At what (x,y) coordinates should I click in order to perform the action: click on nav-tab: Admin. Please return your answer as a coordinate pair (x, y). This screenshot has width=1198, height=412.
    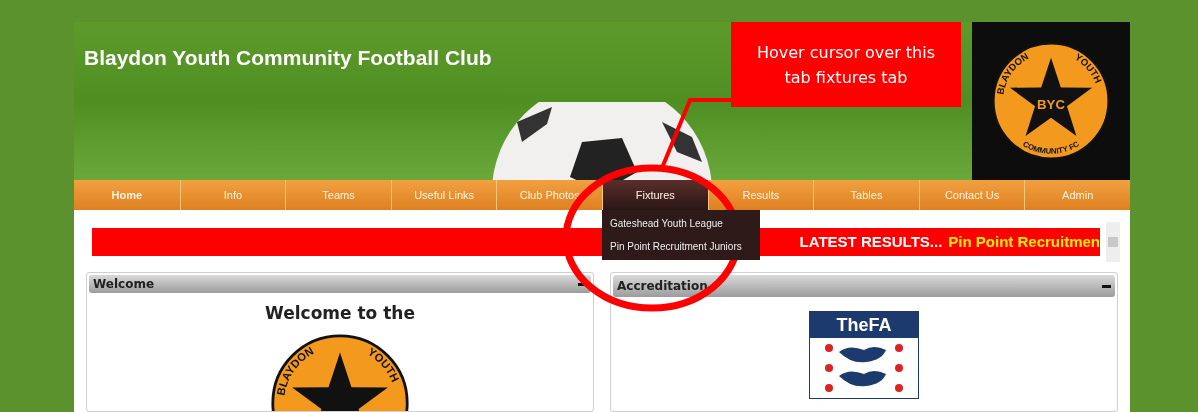
    Looking at the image, I should click on (1077, 195).